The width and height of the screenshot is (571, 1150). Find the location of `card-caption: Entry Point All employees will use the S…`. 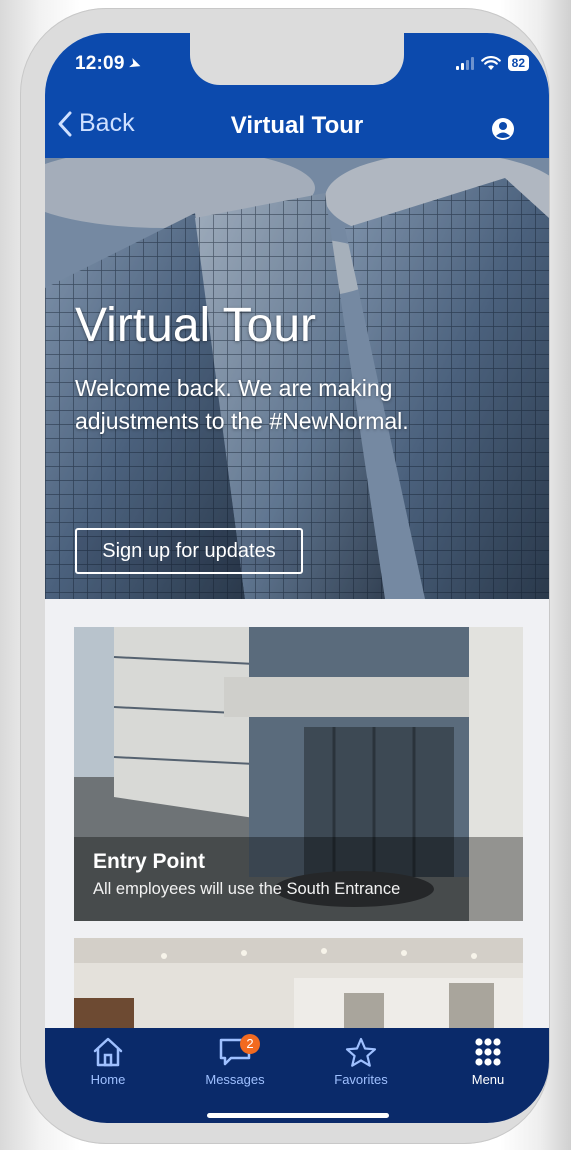

card-caption: Entry Point All employees will use the S… is located at coordinates (246, 874).